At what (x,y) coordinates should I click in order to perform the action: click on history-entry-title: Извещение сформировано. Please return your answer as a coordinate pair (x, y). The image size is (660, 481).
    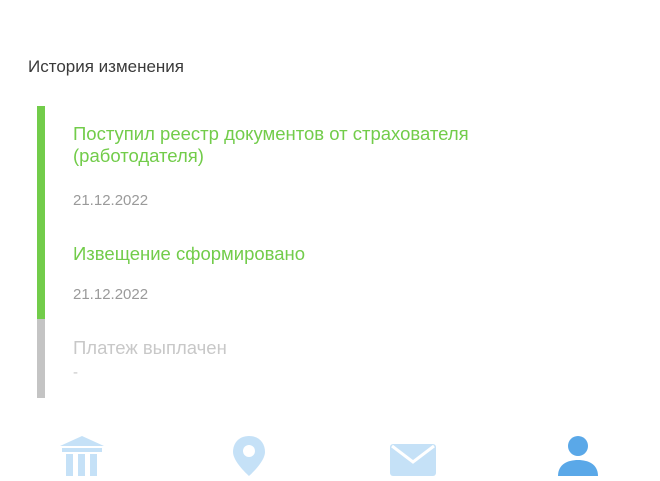
    Looking at the image, I should click on (189, 253).